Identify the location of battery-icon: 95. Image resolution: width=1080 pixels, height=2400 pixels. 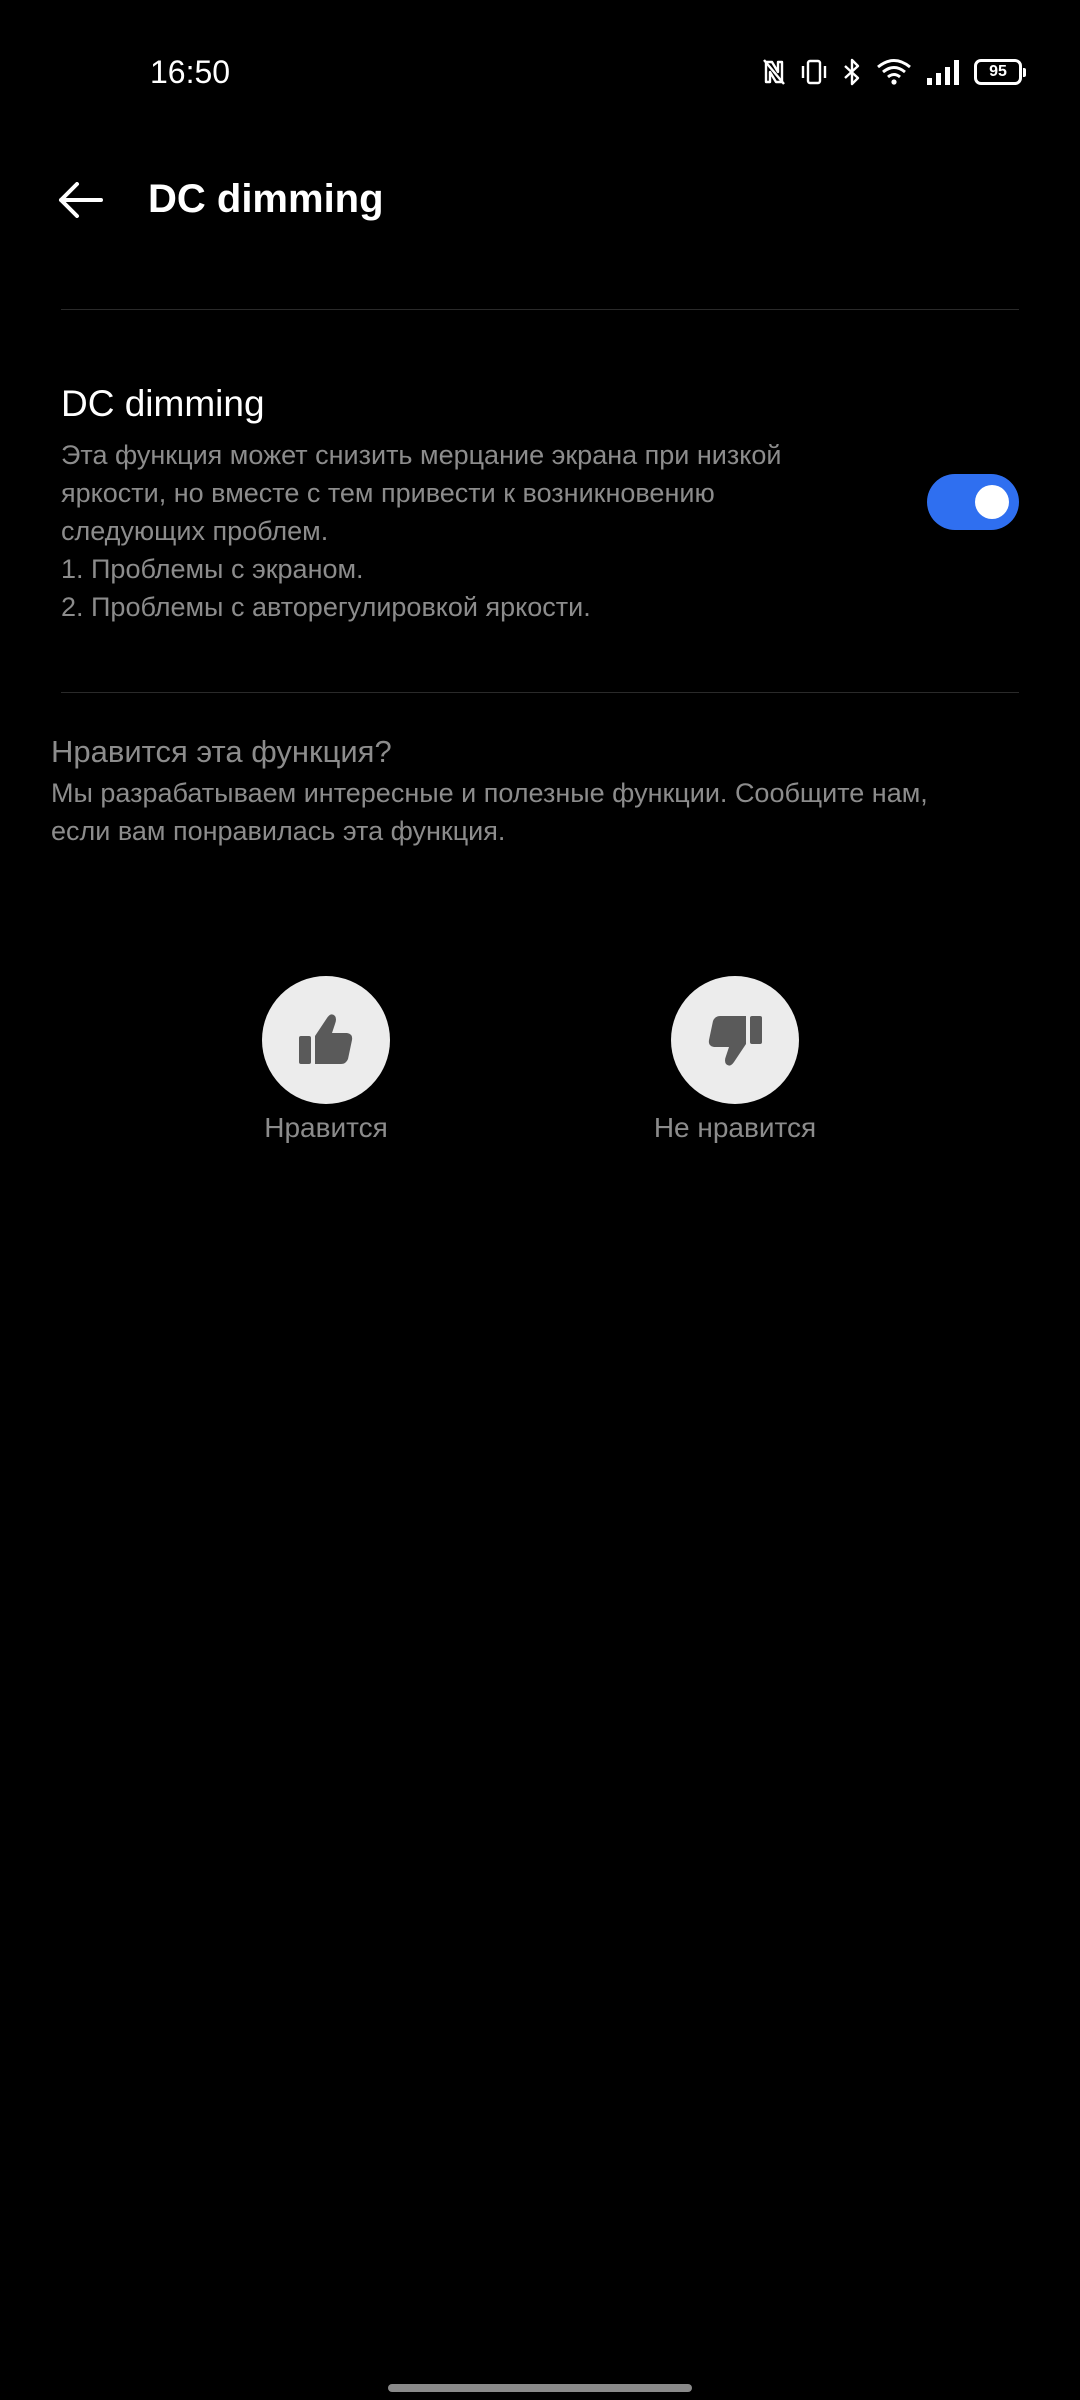
(1000, 72).